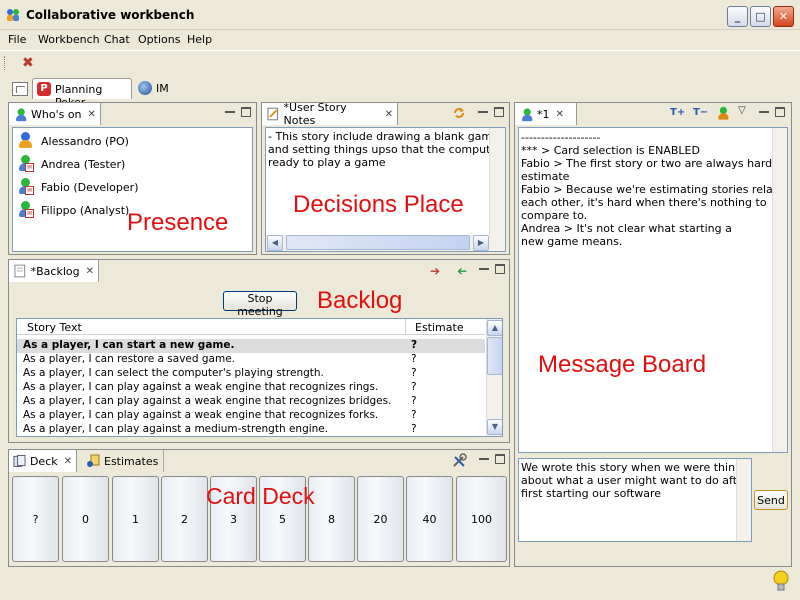 Image resolution: width=800 pixels, height=600 pixels. I want to click on view-header: *User Story Notes ✕, so click(385, 114).